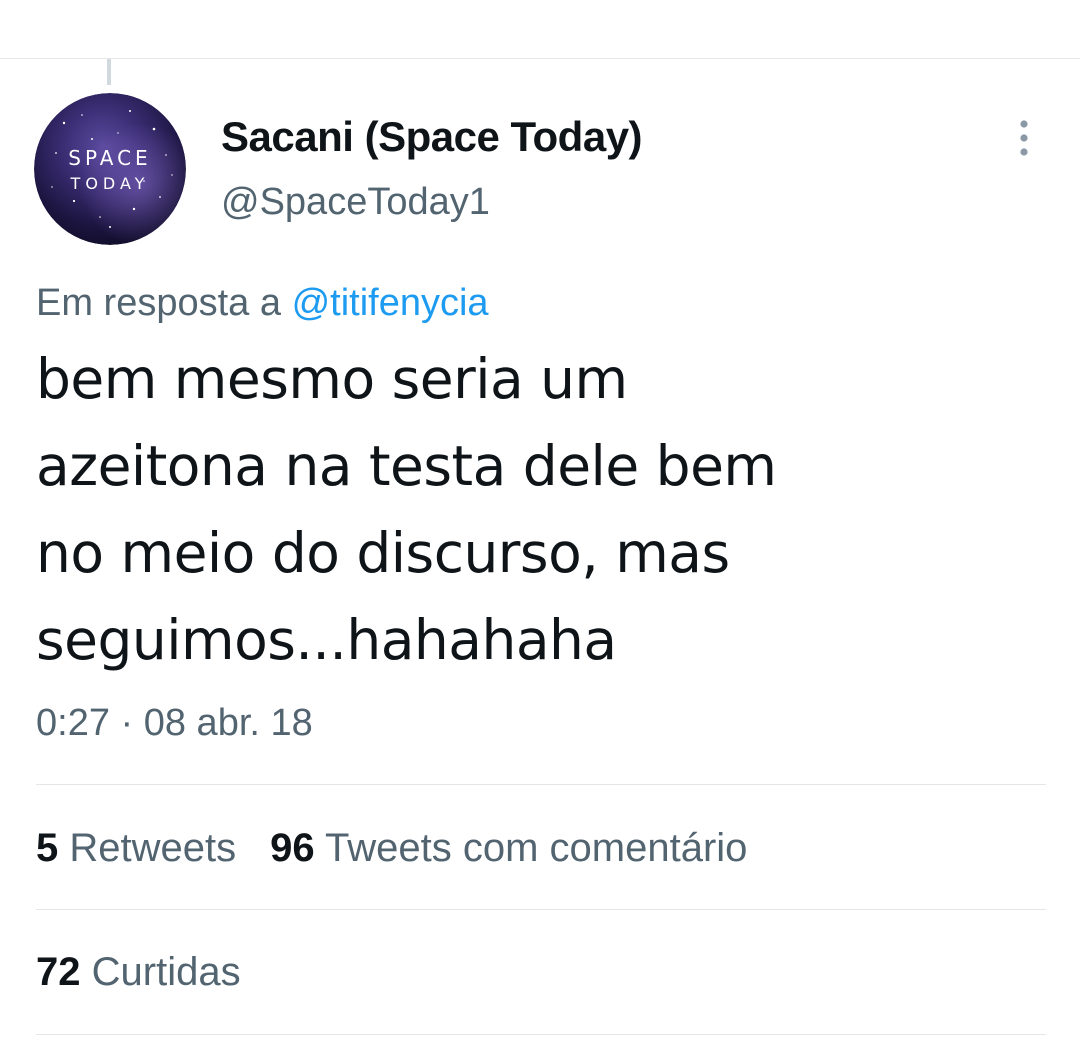  What do you see at coordinates (153, 848) in the screenshot?
I see `retweets-label: Retweets` at bounding box center [153, 848].